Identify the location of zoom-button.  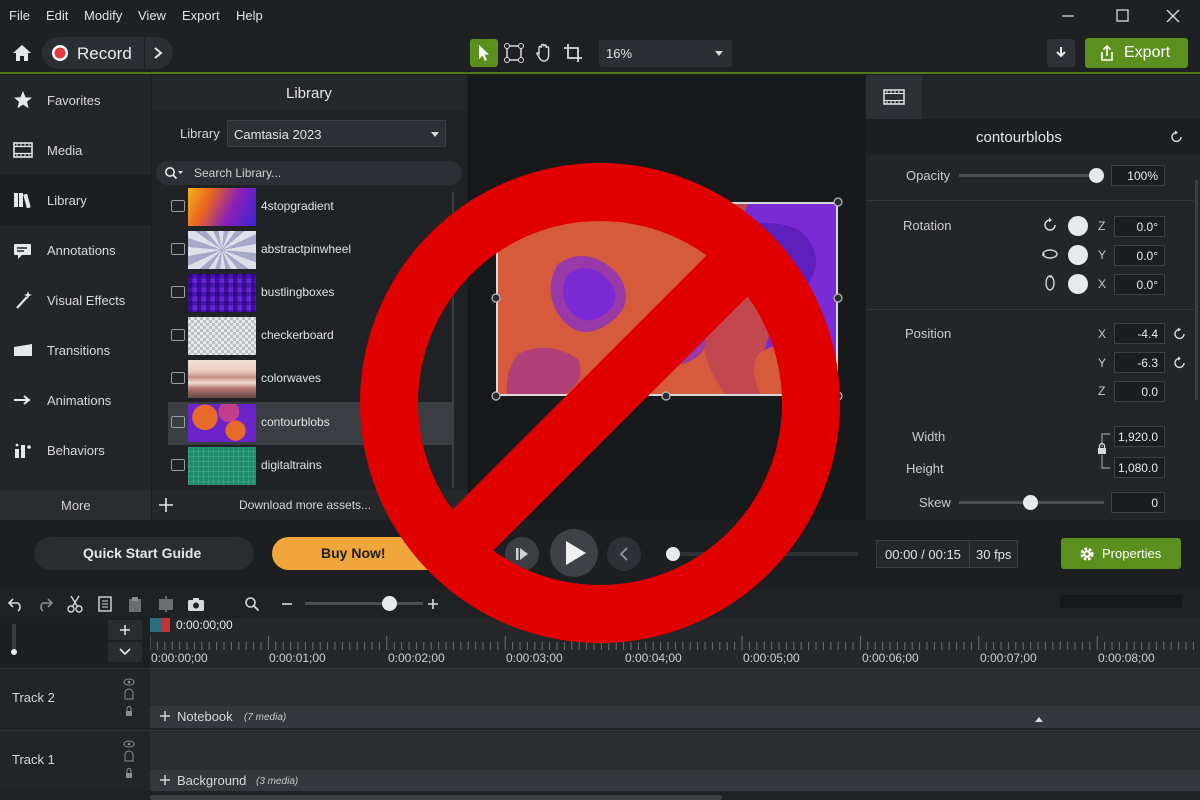
(252, 604).